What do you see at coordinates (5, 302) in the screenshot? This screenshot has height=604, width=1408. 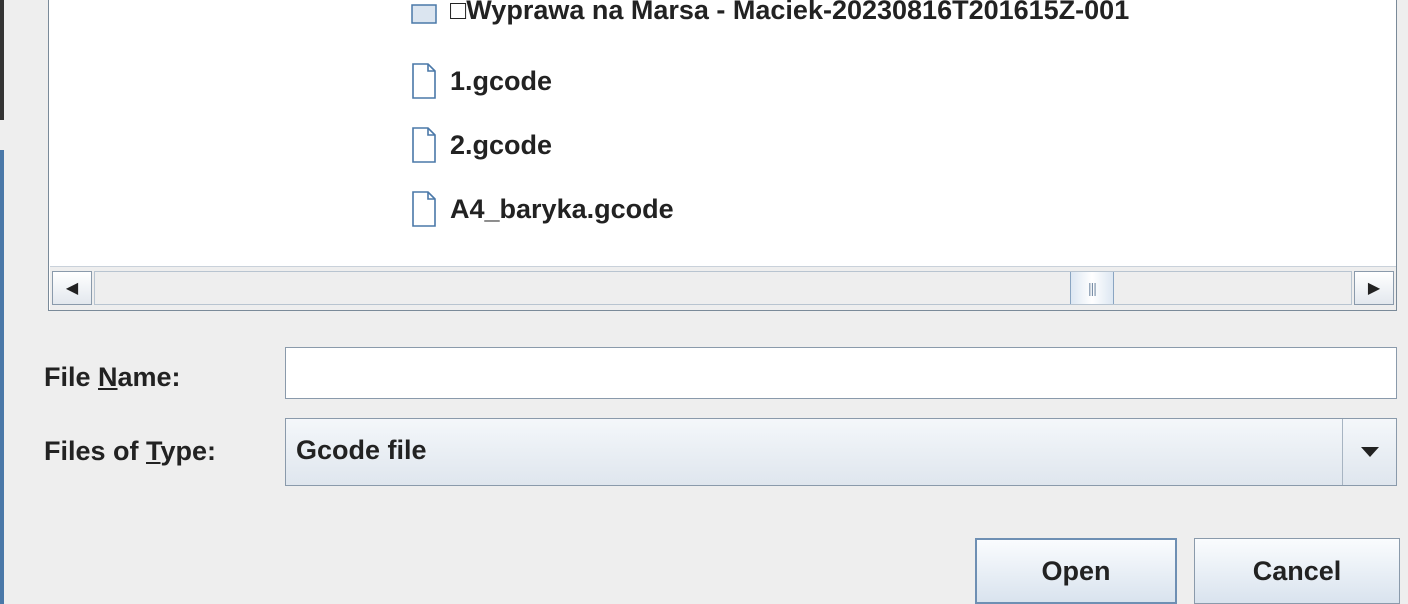 I see `window-left-edge` at bounding box center [5, 302].